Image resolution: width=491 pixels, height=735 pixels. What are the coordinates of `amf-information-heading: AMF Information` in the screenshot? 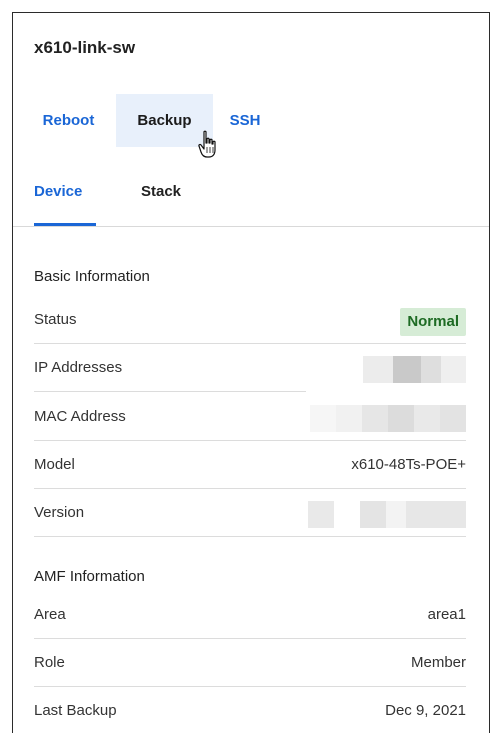 It's located at (89, 576).